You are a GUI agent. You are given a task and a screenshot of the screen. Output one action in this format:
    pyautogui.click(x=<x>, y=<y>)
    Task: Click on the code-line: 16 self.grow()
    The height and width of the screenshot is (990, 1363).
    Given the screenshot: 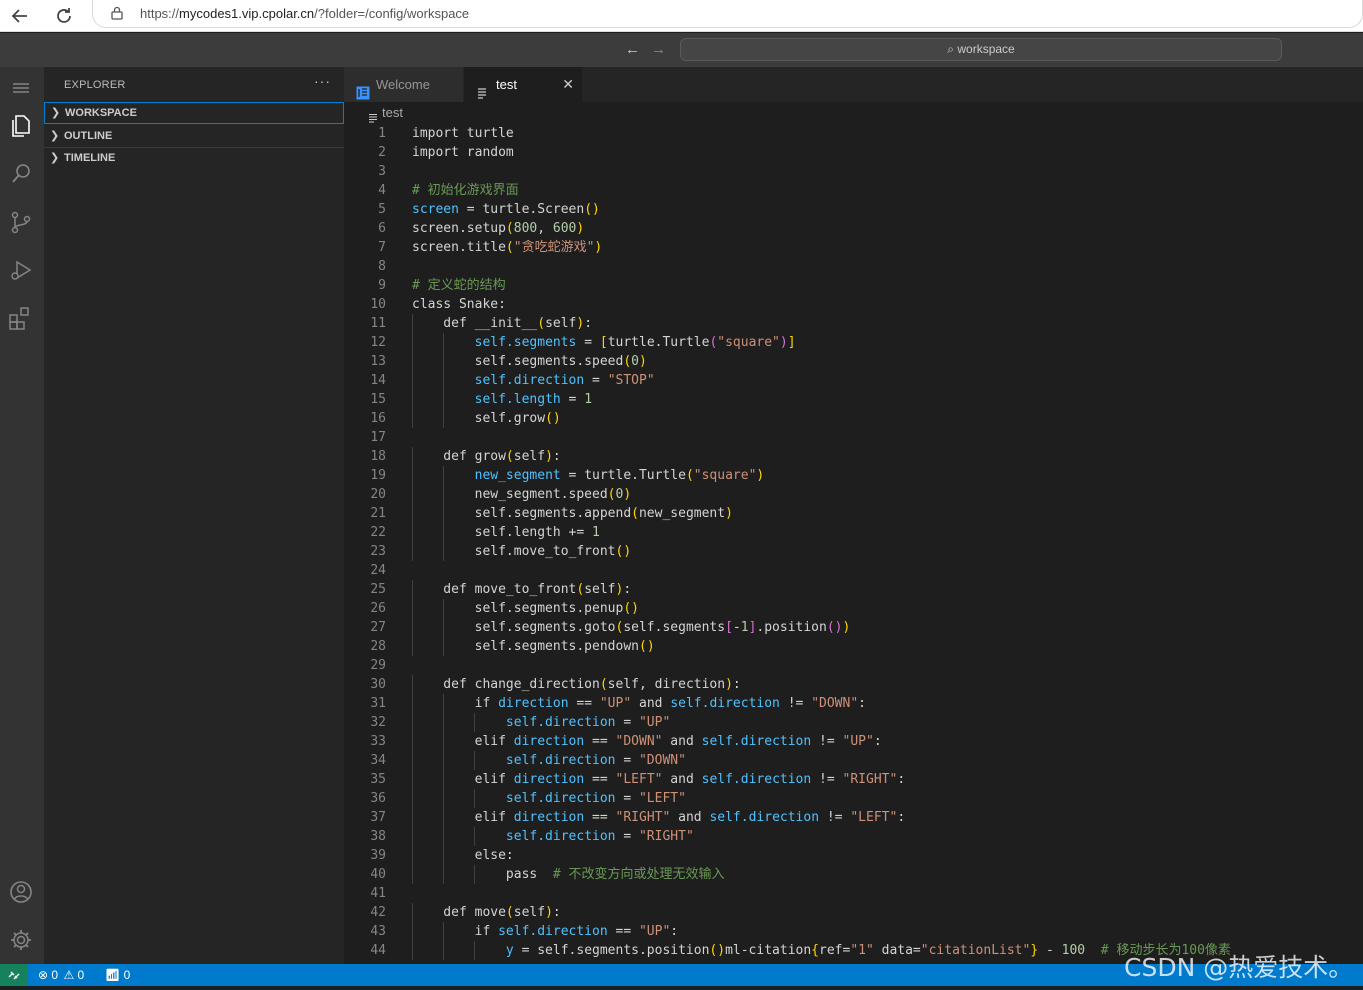 What is the action you would take?
    pyautogui.click(x=853, y=418)
    